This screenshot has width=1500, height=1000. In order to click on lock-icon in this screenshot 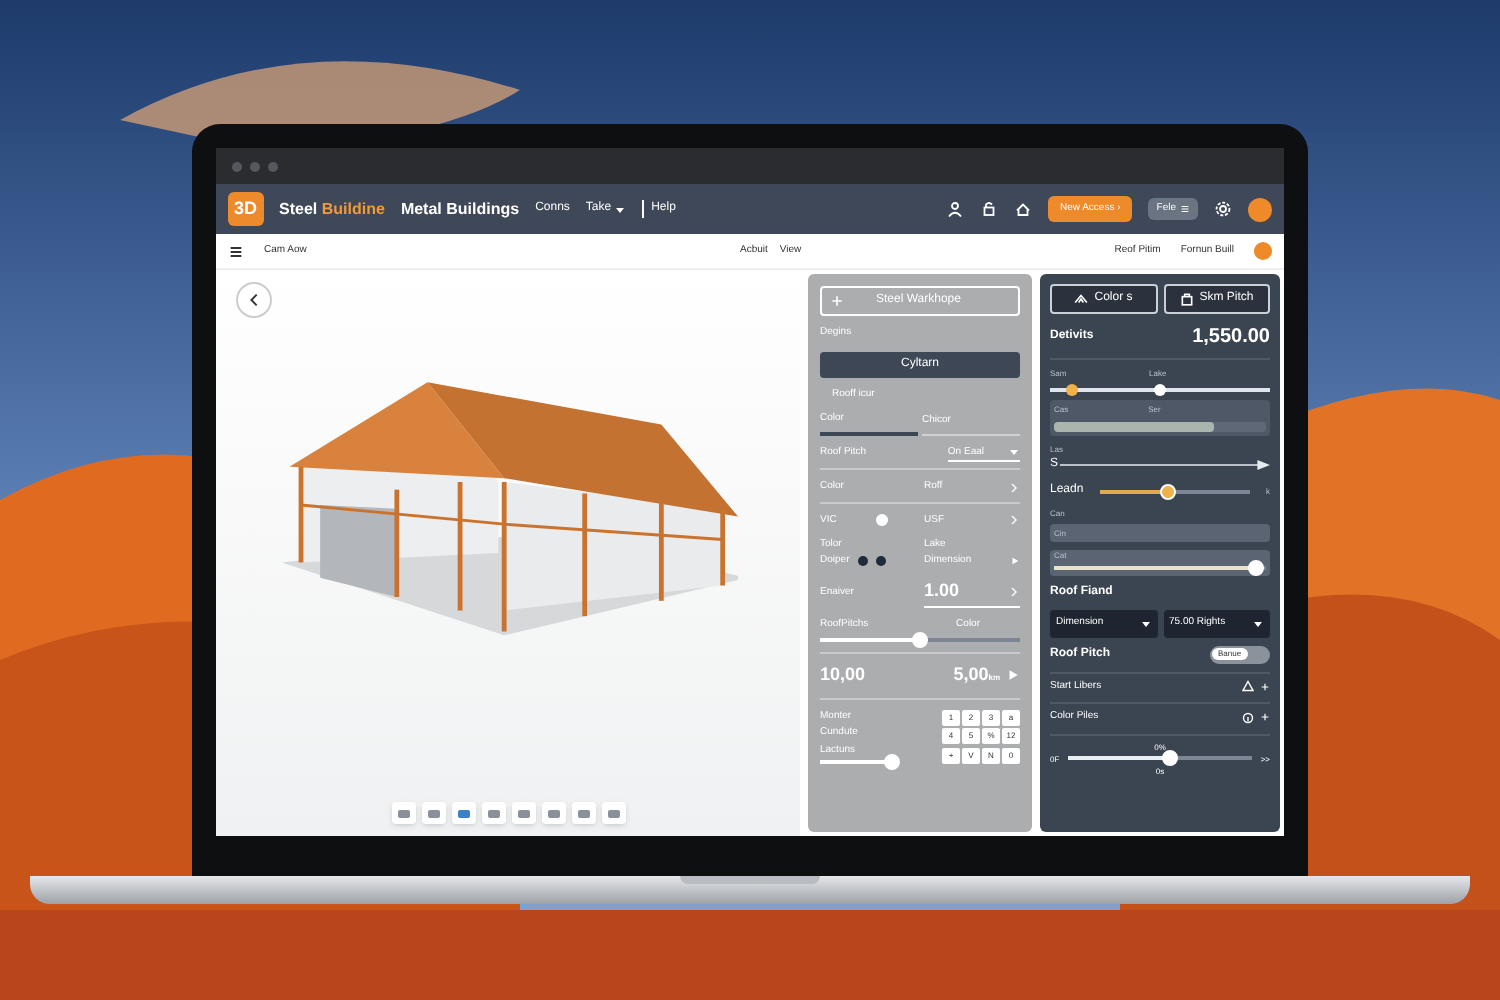, I will do `click(988, 209)`.